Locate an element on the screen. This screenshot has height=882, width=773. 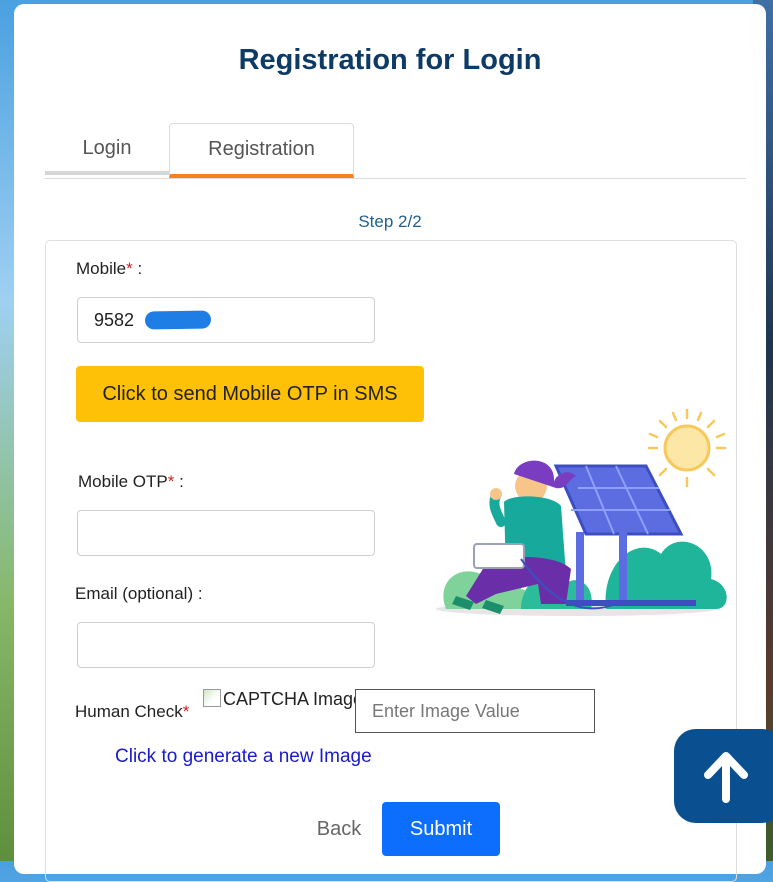
page-title: Registration for Login is located at coordinates (390, 60).